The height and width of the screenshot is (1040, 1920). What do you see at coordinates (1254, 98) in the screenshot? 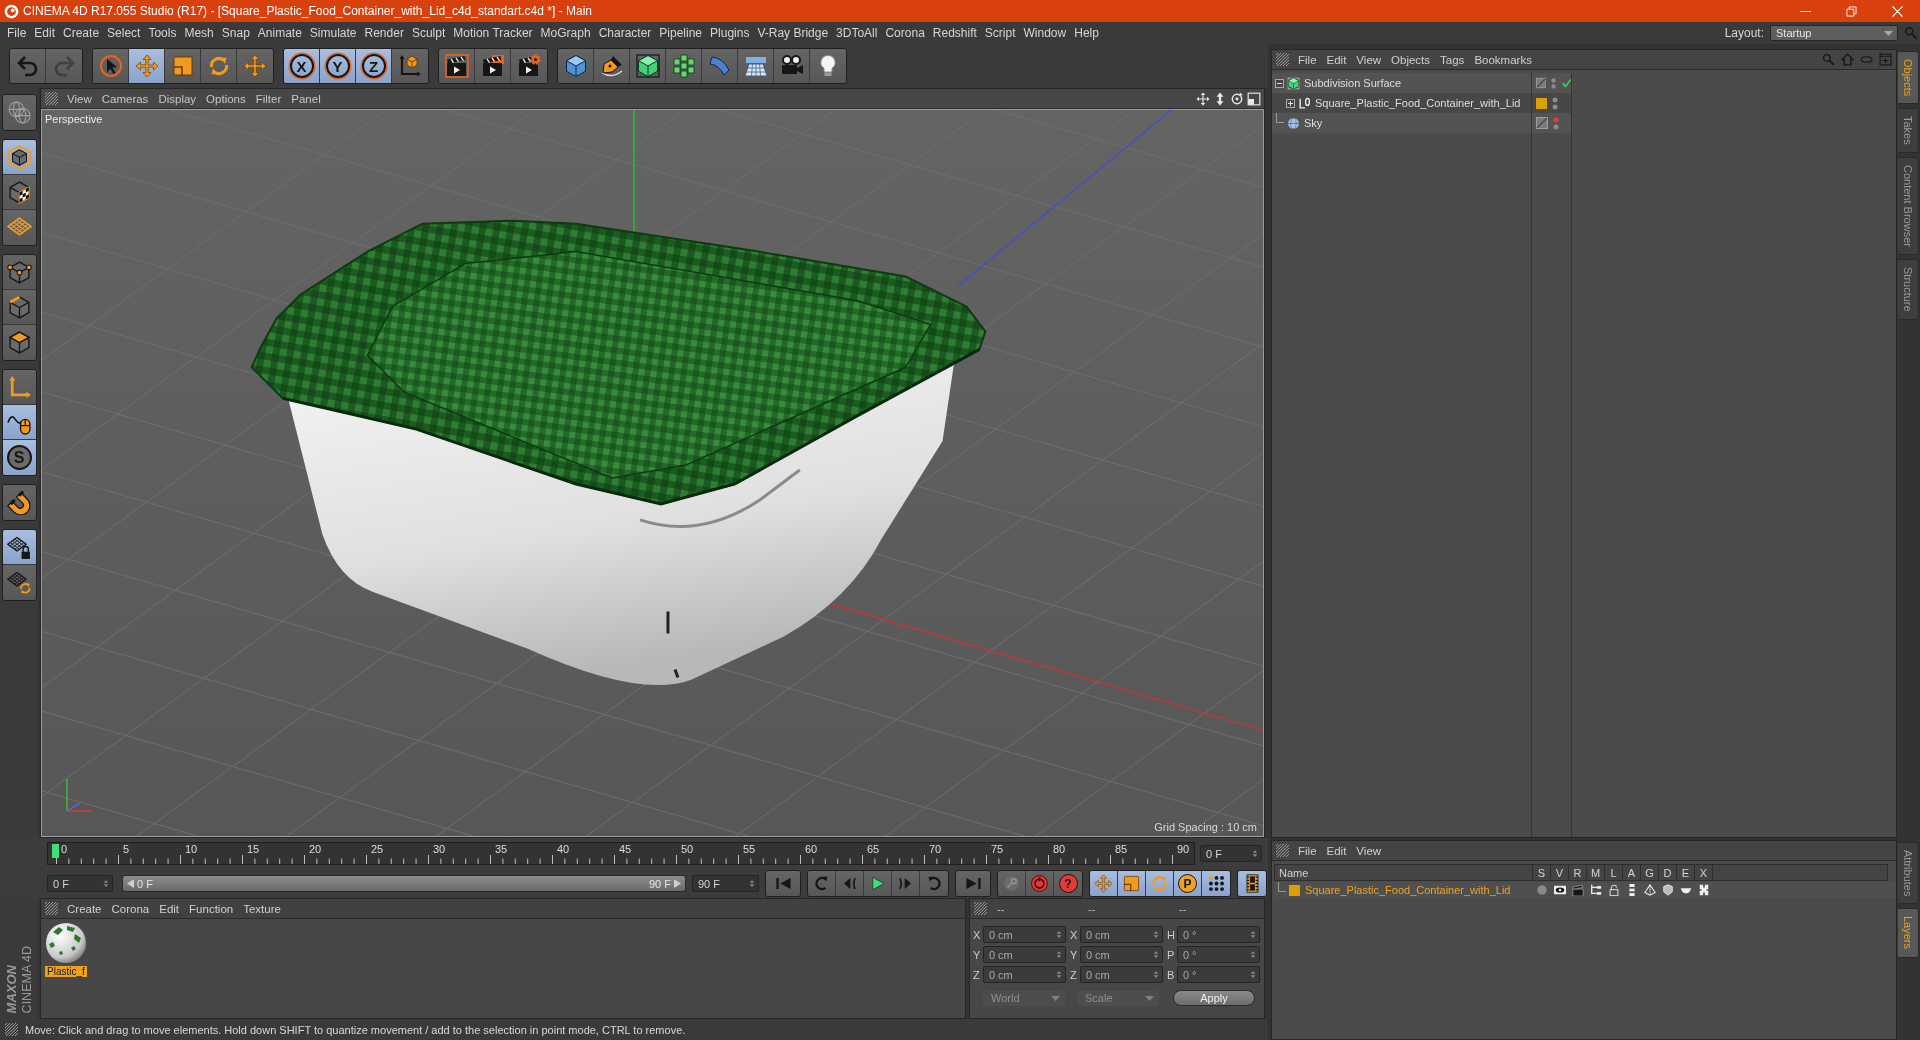
I see `window-toggle-icon` at bounding box center [1254, 98].